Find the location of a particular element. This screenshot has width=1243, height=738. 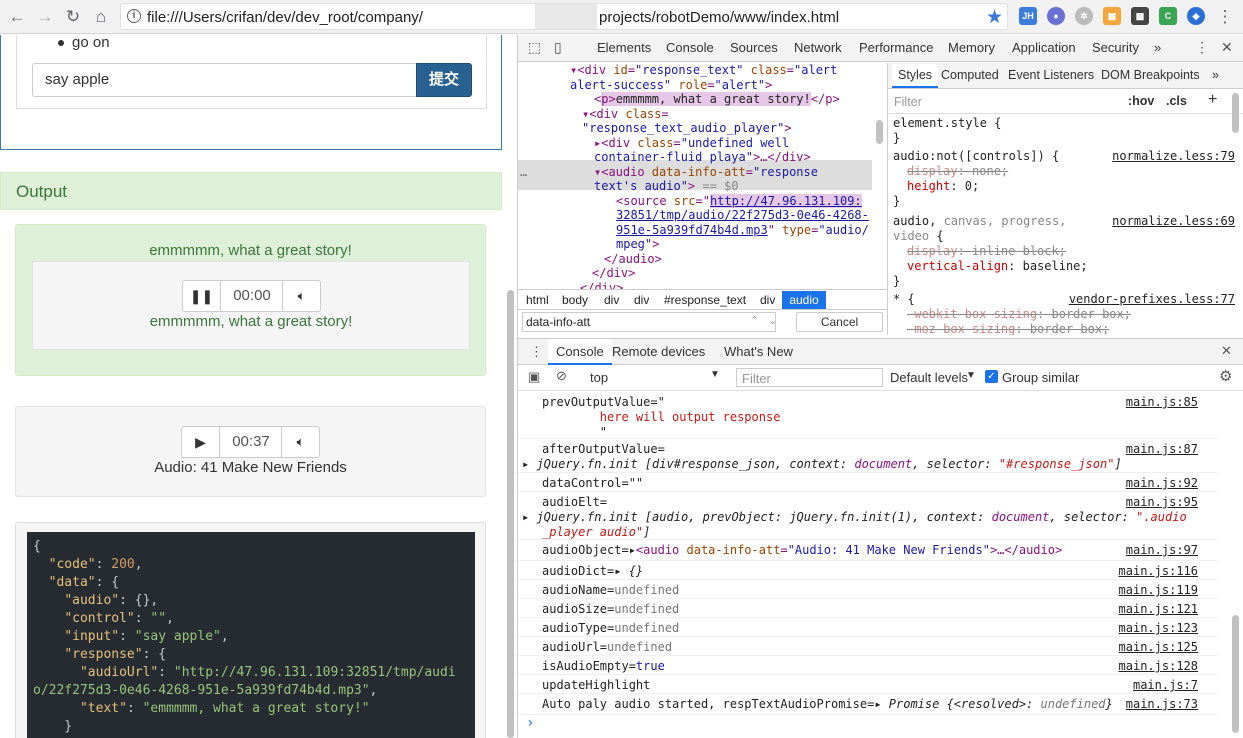

inspect-element-icon: ⬚ is located at coordinates (534, 47).